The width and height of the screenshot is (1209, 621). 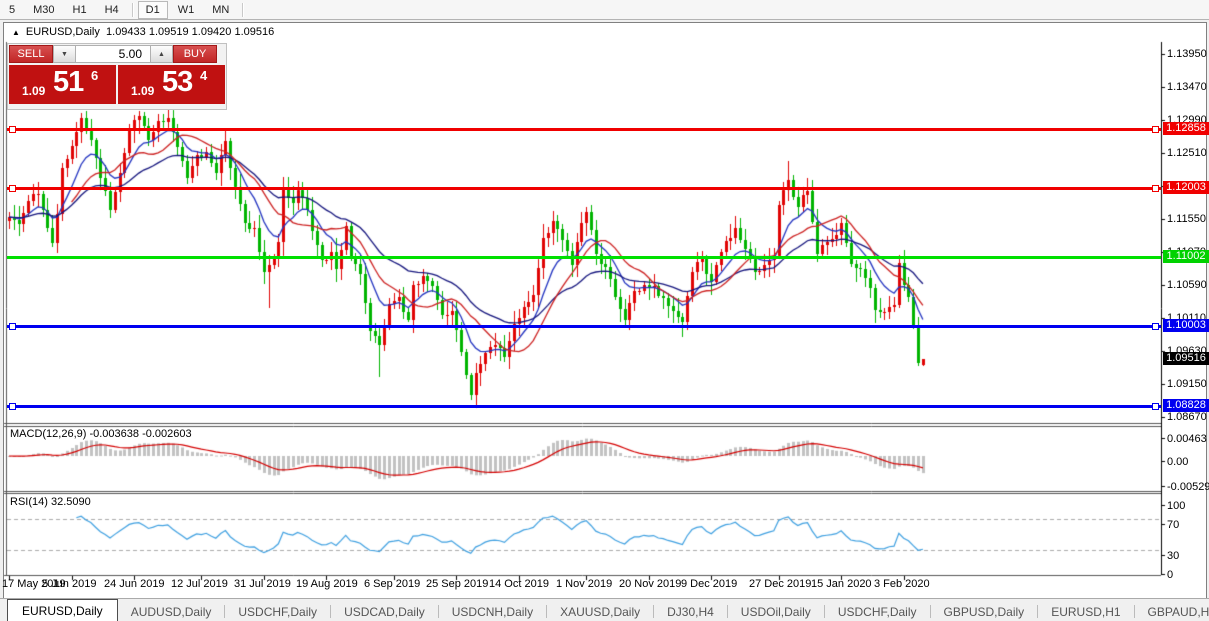 What do you see at coordinates (519, 584) in the screenshot?
I see `date-axis-label: 14 Oct 2019` at bounding box center [519, 584].